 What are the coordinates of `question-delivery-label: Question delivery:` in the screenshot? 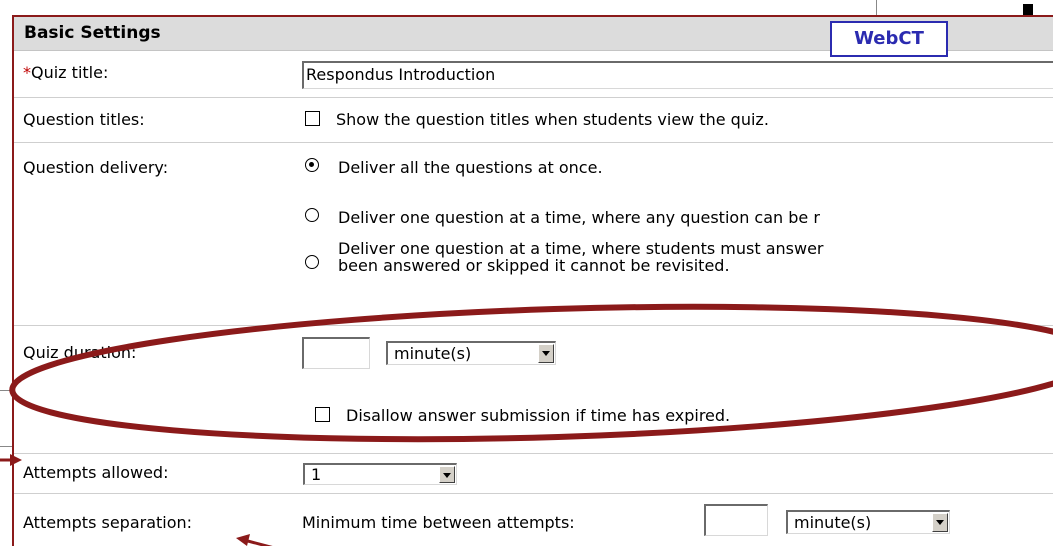 It's located at (96, 167).